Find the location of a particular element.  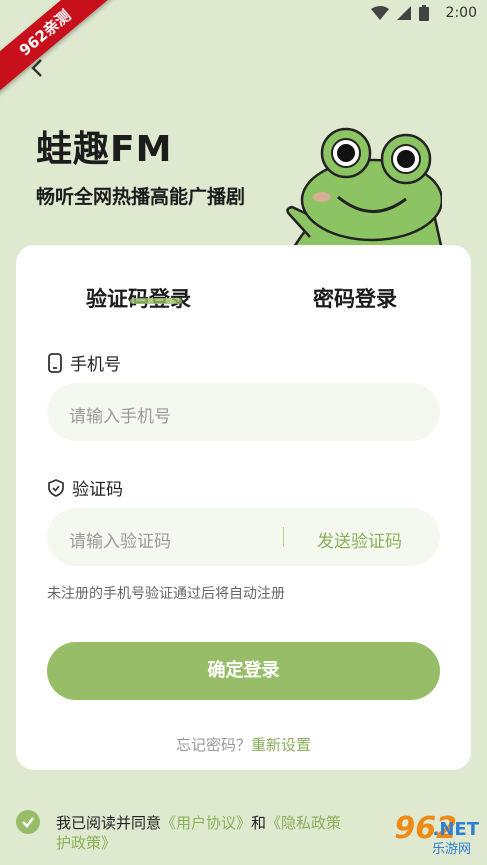

agreement-checkbox is located at coordinates (28, 822).